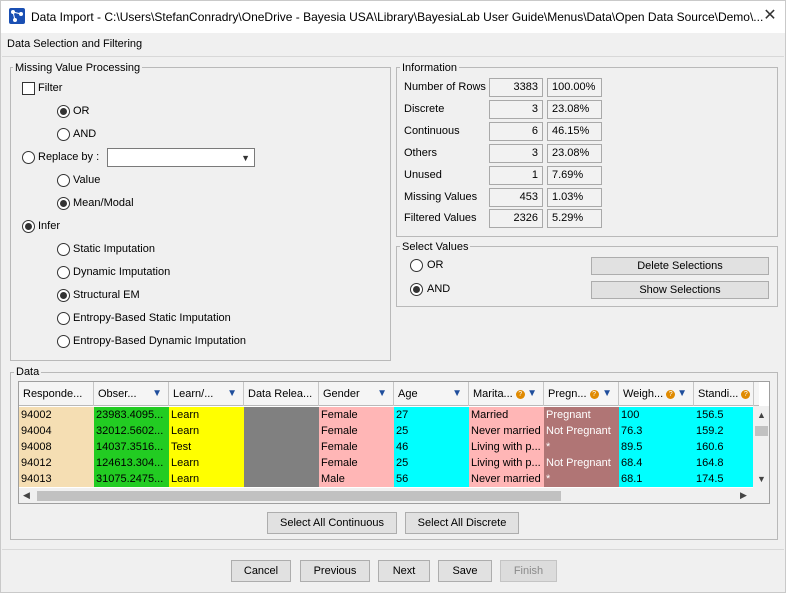  I want to click on table-cell: 94004, so click(56, 431).